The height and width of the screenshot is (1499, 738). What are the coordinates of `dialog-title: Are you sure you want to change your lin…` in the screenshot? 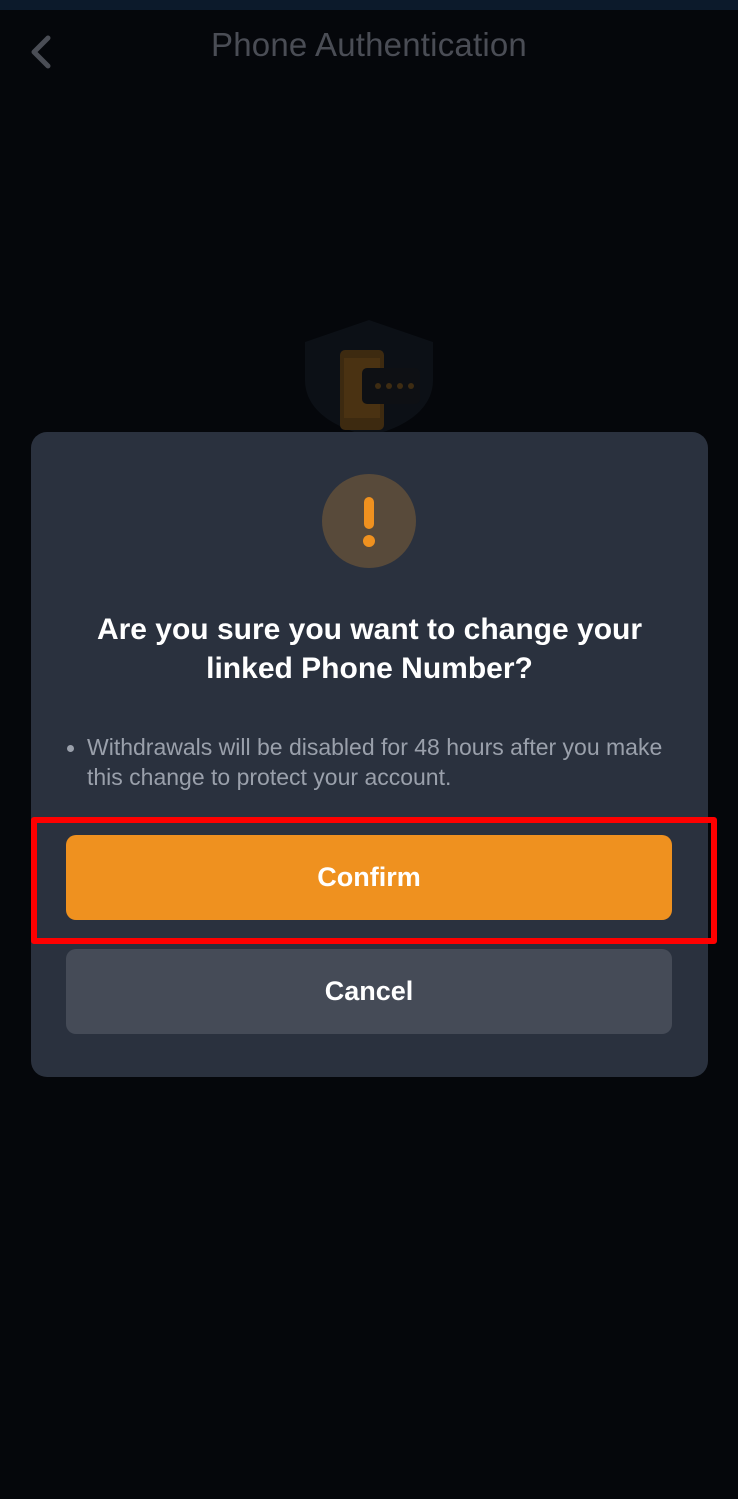 It's located at (369, 649).